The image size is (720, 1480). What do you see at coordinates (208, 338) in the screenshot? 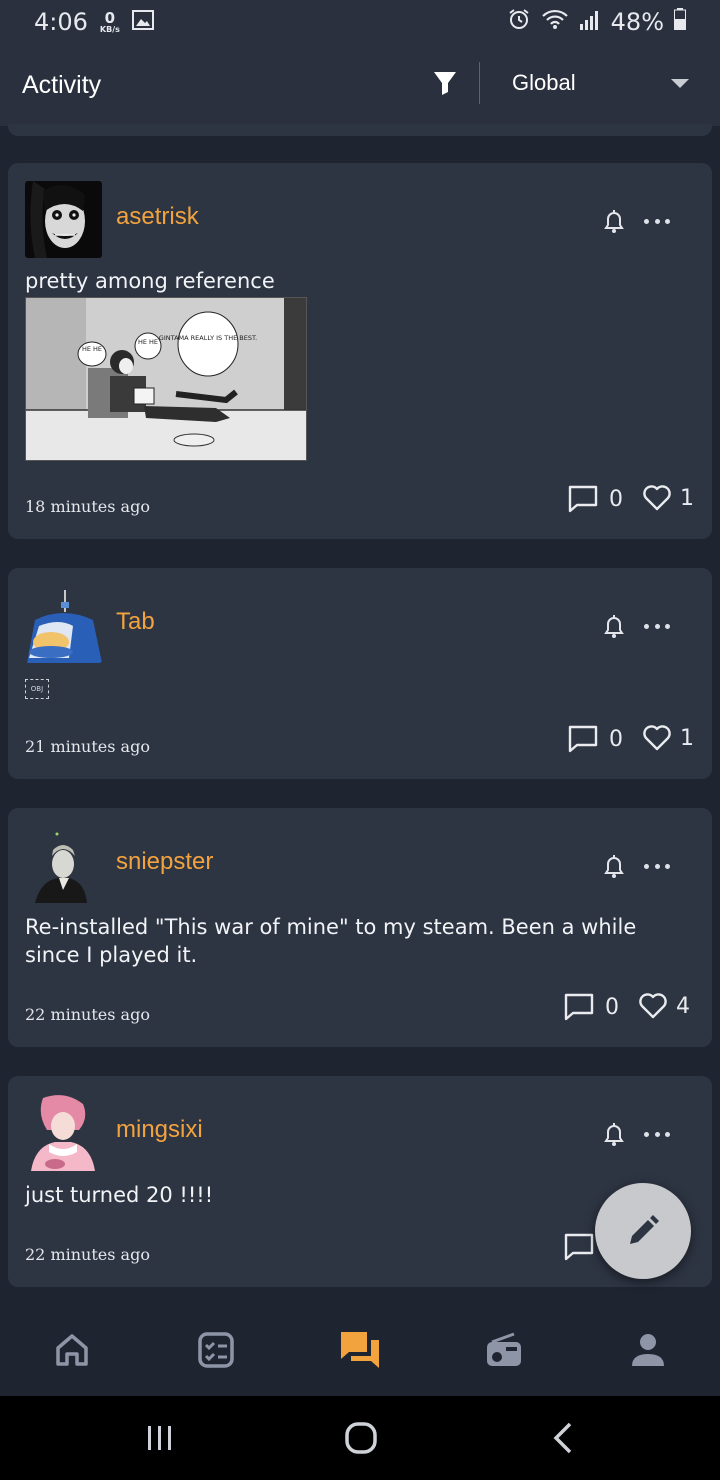
I see `speech-bubble-text: GINTAMA REALLY IS THE BEST.` at bounding box center [208, 338].